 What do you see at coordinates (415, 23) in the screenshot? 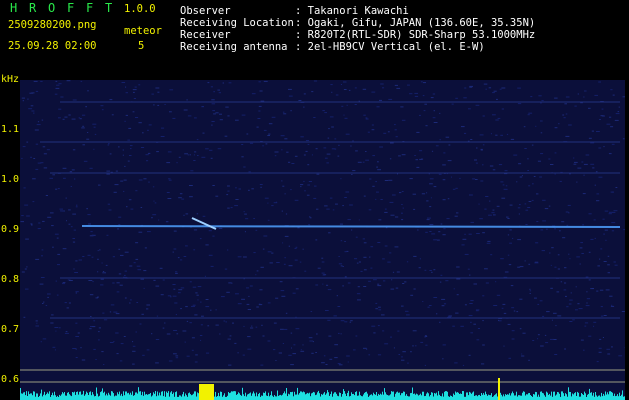
I see `info-value-location: : Ogaki, Gifu, JAPAN (136.60E, 35.35N)` at bounding box center [415, 23].